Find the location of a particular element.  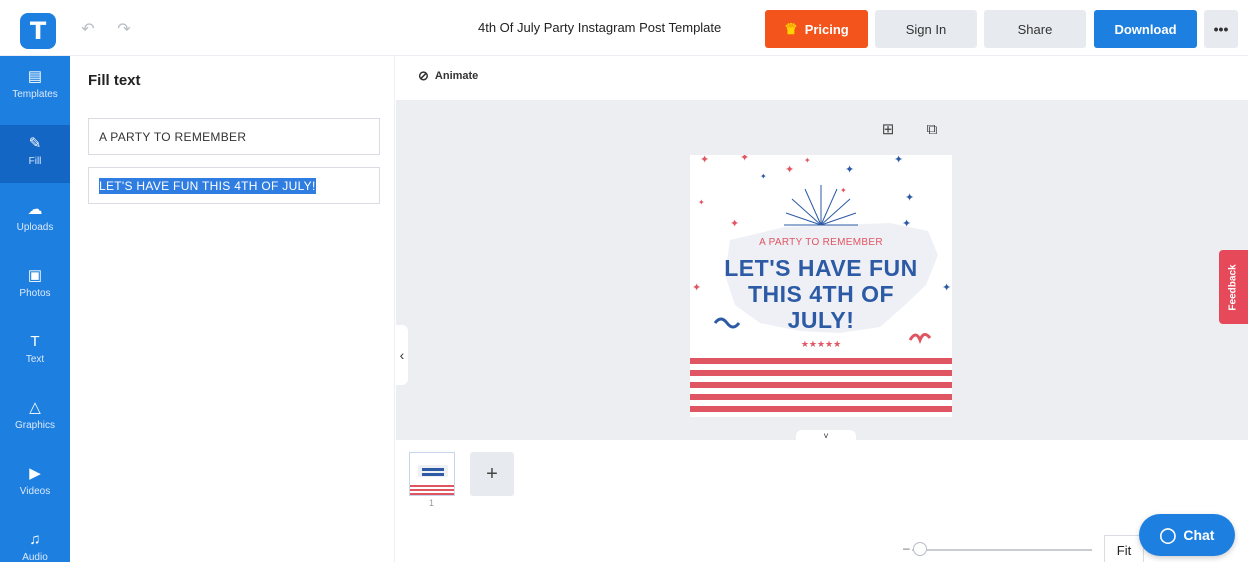

sidebar-item-videos: ▶ Videos is located at coordinates (35, 484).